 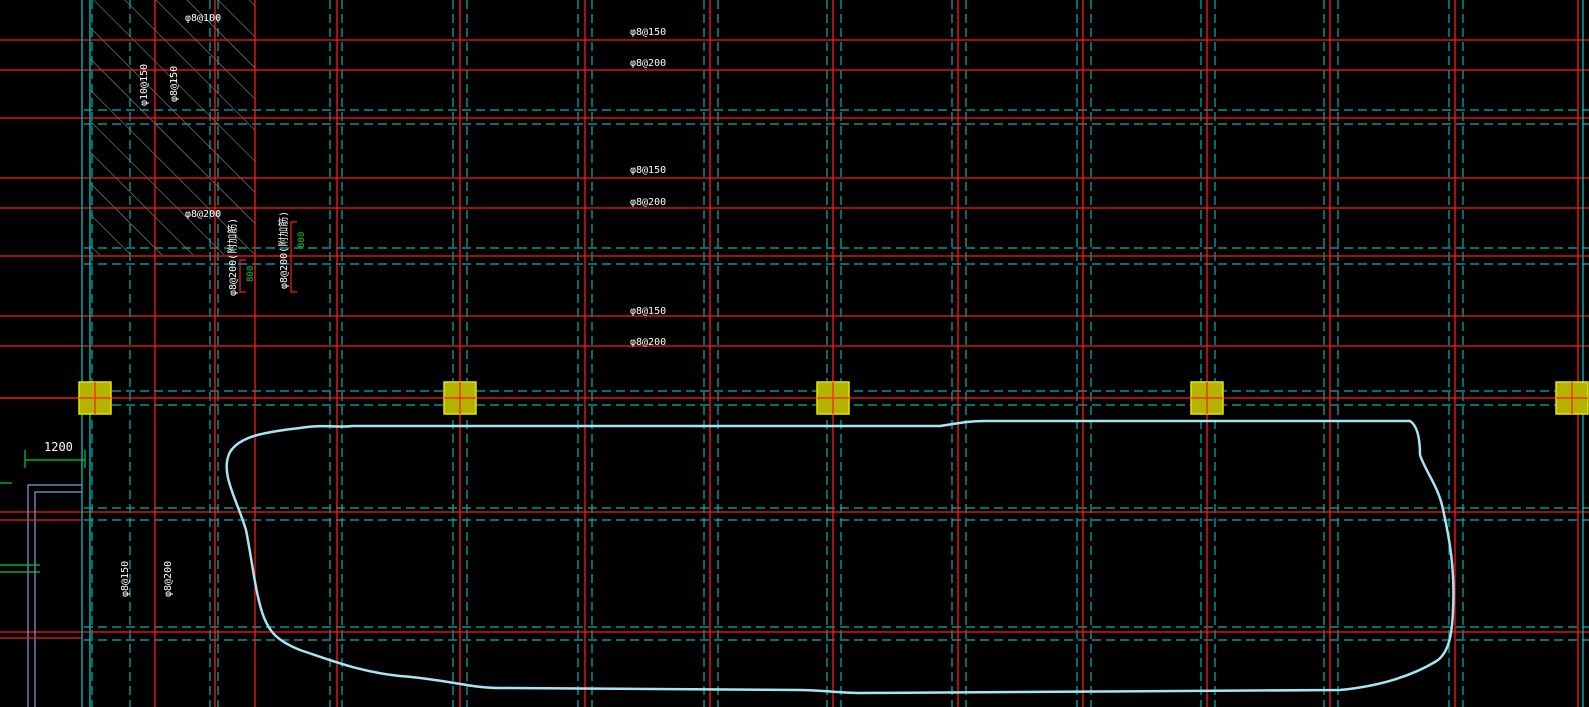 I want to click on label-mid-bar-1: φ8@150, so click(x=648, y=170).